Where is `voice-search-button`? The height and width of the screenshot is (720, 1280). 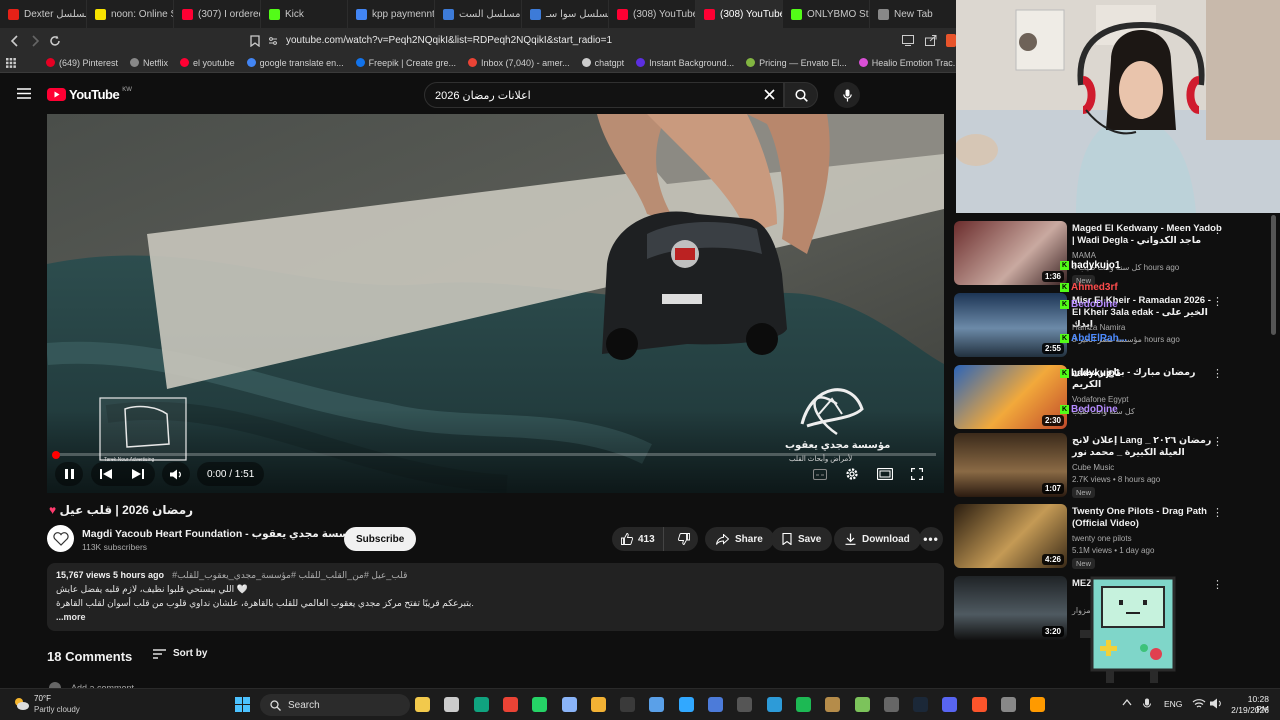 voice-search-button is located at coordinates (847, 95).